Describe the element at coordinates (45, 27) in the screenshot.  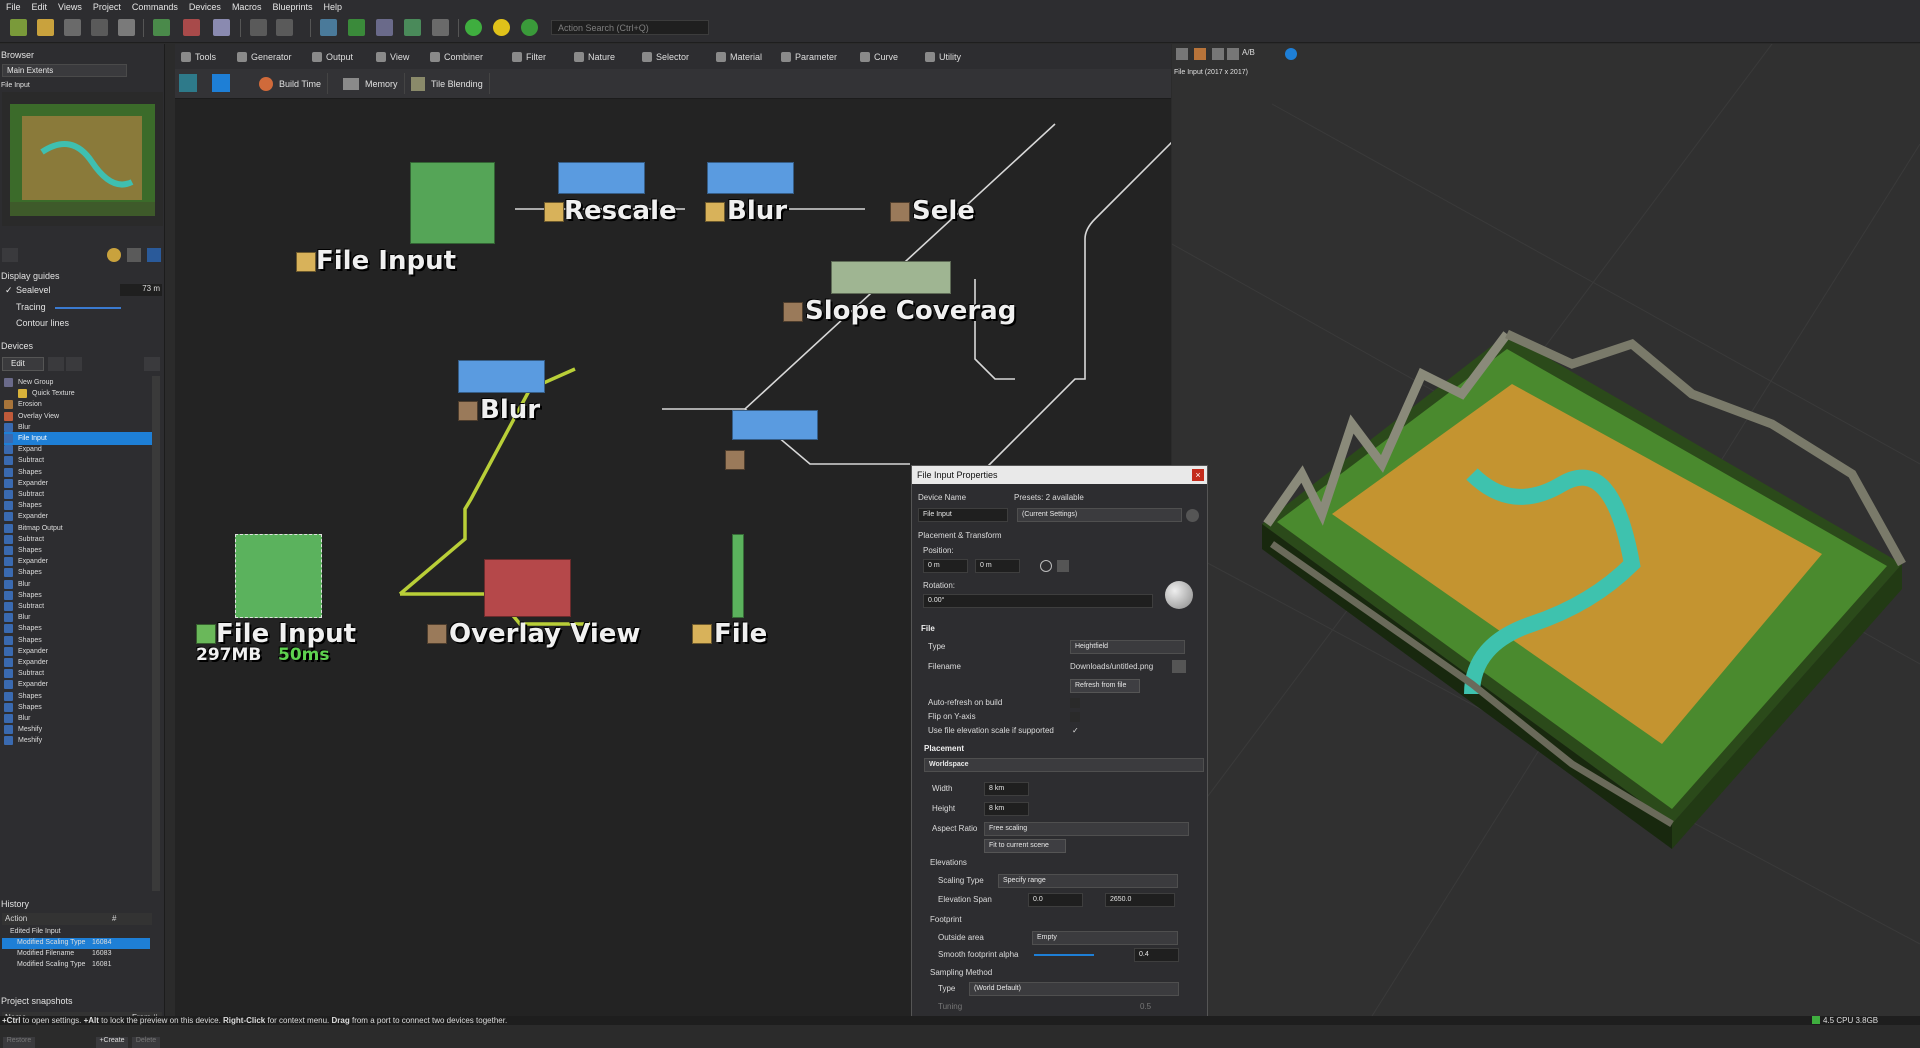
I see `open-folder-icon` at that location.